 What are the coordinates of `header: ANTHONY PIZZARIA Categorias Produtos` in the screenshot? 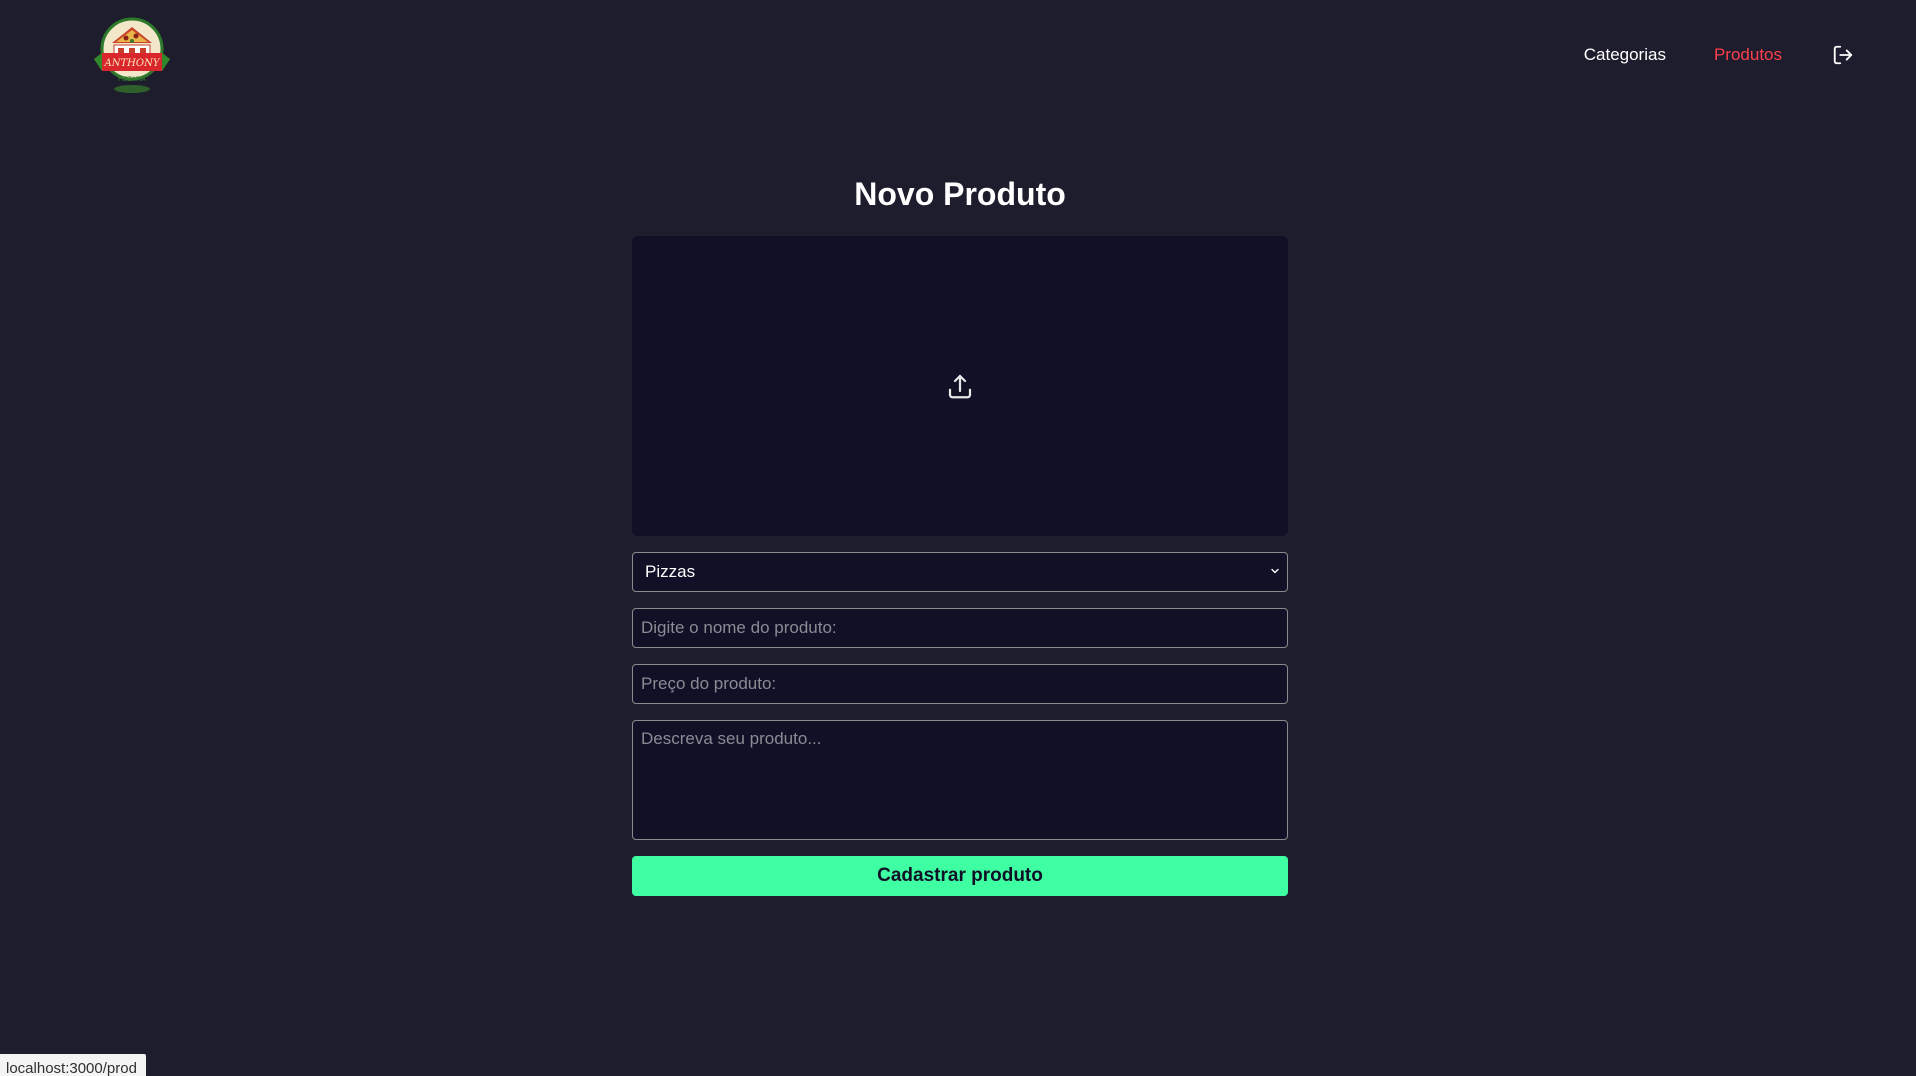 It's located at (958, 55).